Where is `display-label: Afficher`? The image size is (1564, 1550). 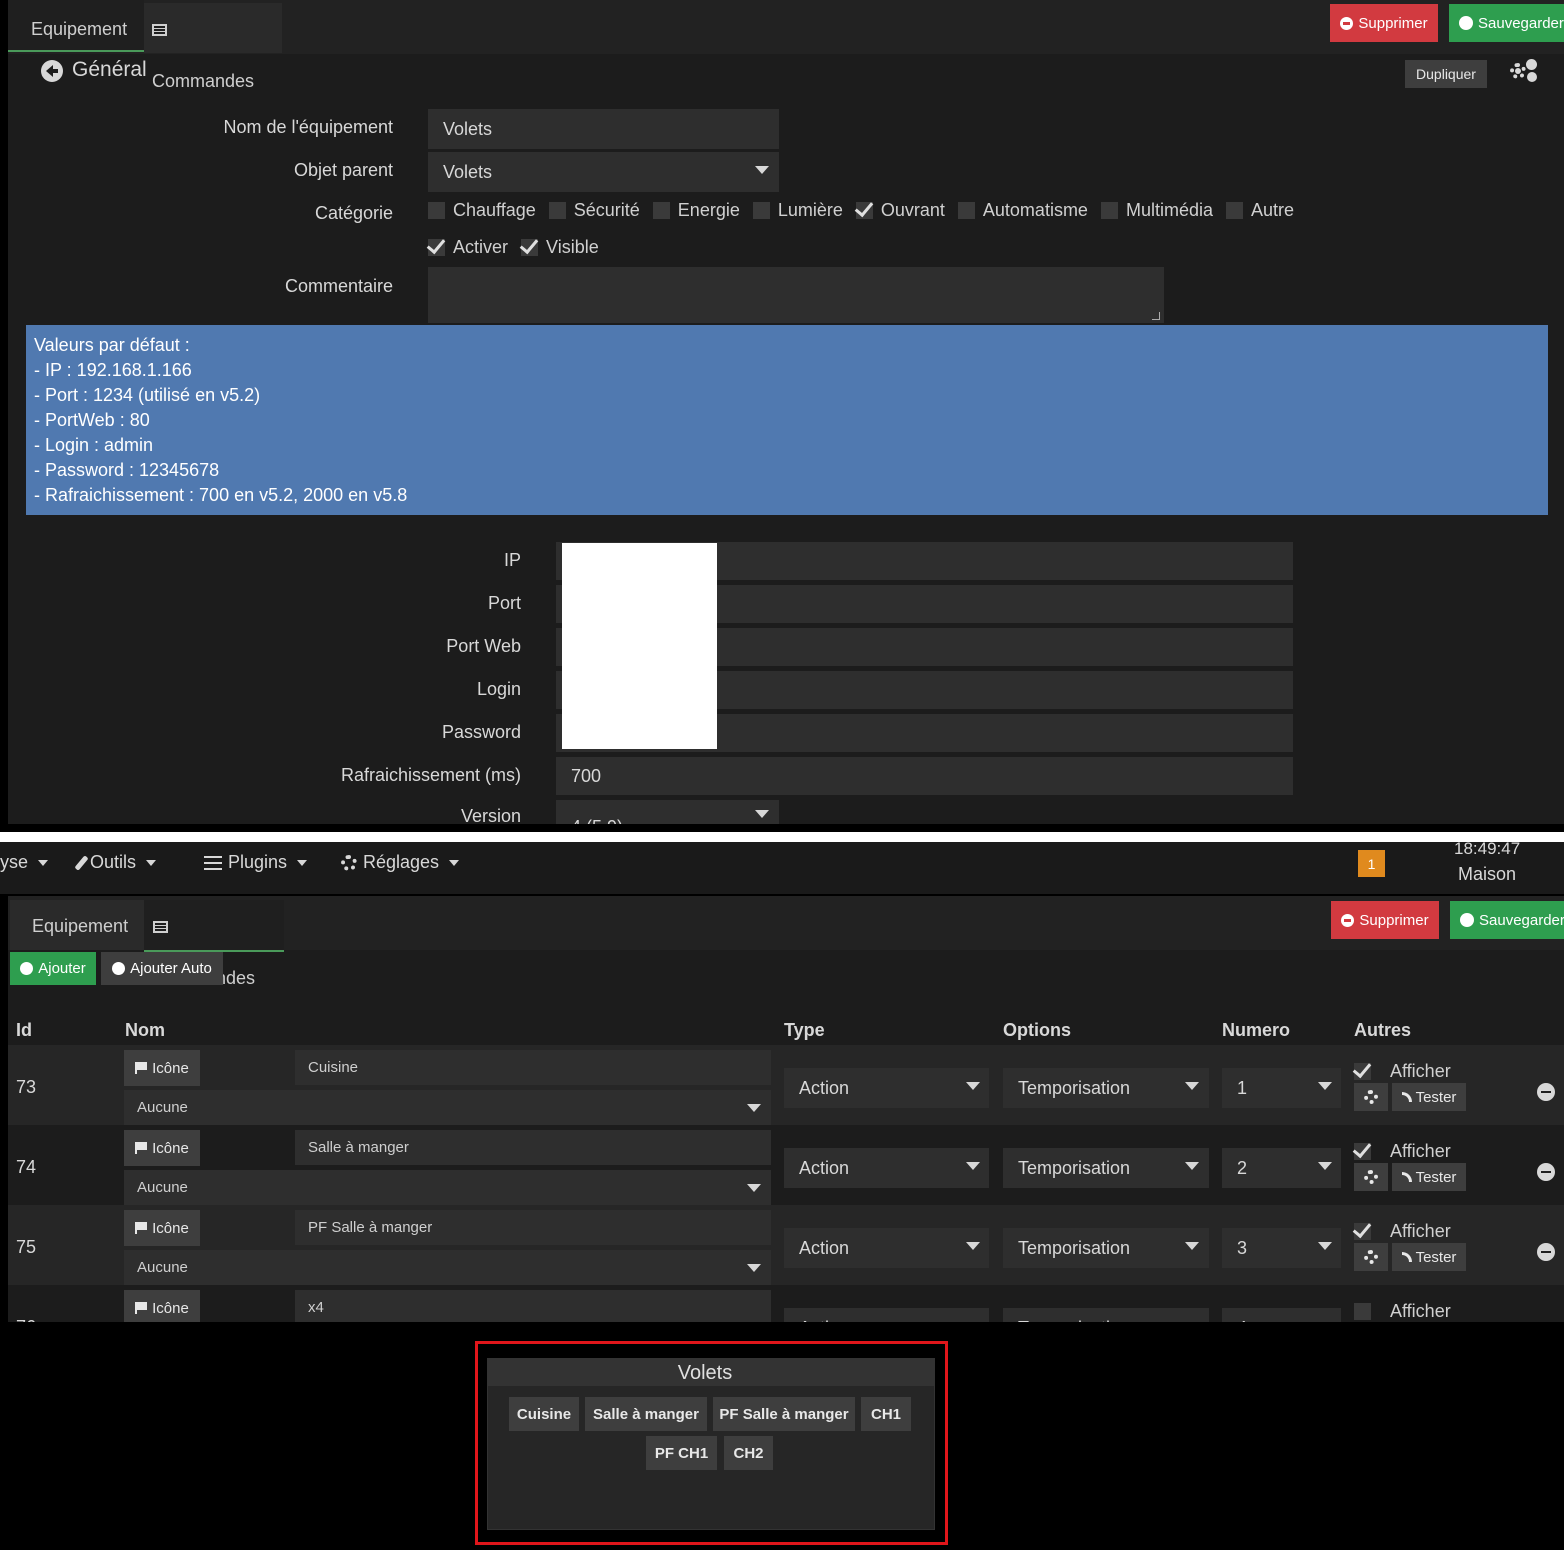 display-label: Afficher is located at coordinates (1420, 1231).